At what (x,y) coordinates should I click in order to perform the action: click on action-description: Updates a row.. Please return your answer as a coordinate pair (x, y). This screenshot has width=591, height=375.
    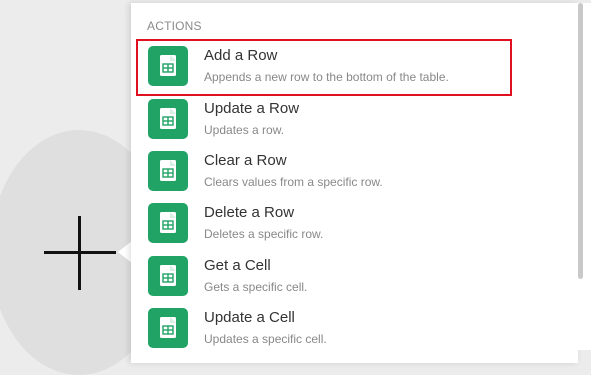
    Looking at the image, I should click on (244, 130).